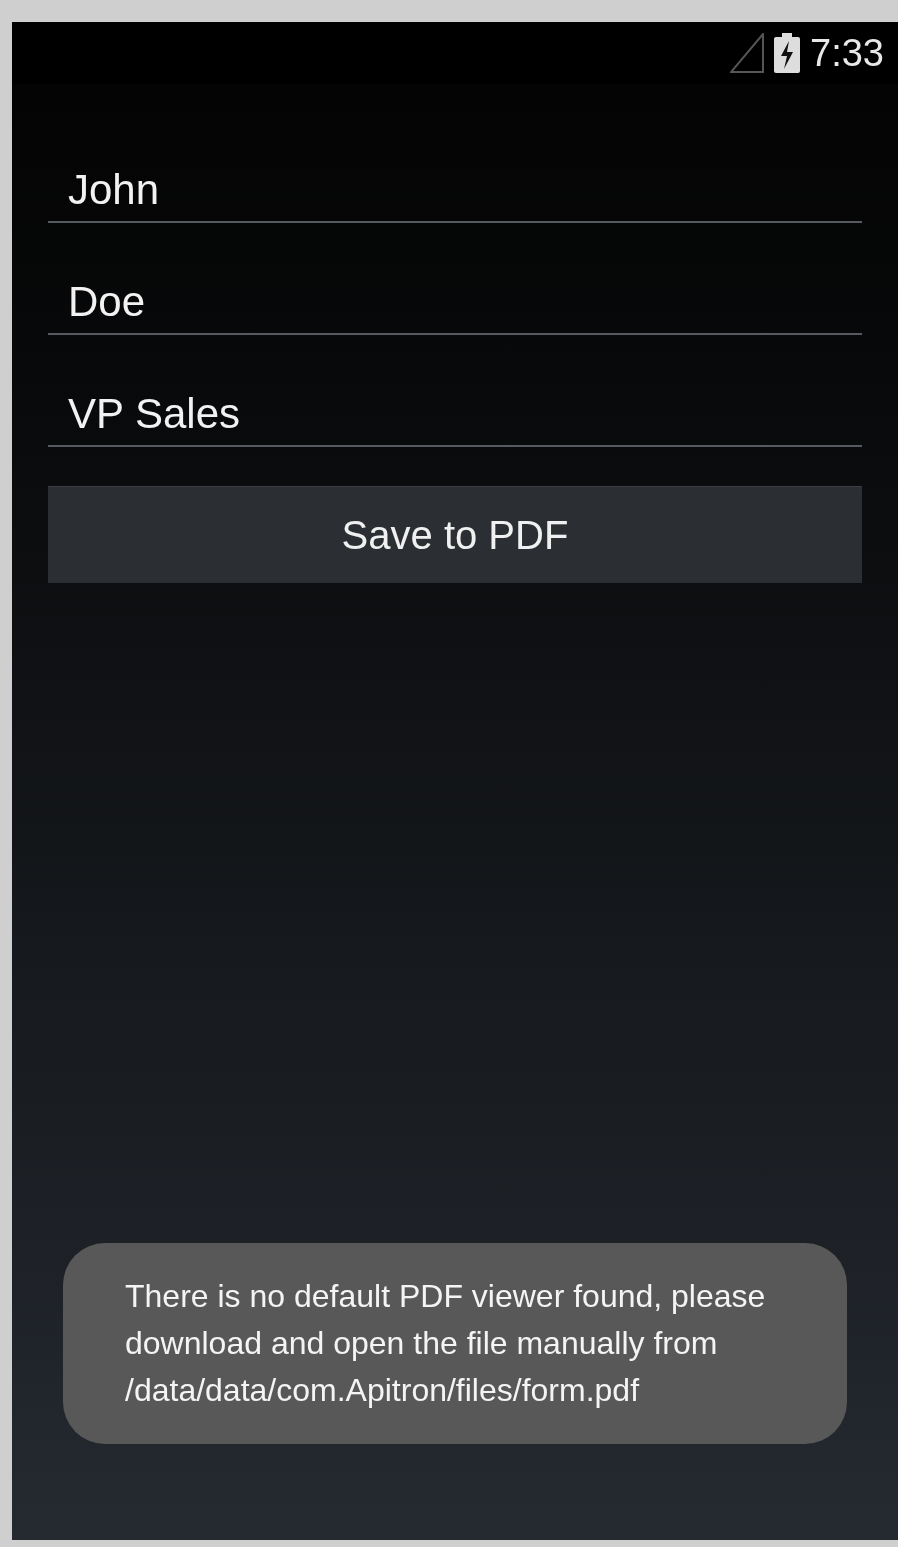 Image resolution: width=898 pixels, height=1547 pixels. I want to click on text-field: Doe, so click(455, 279).